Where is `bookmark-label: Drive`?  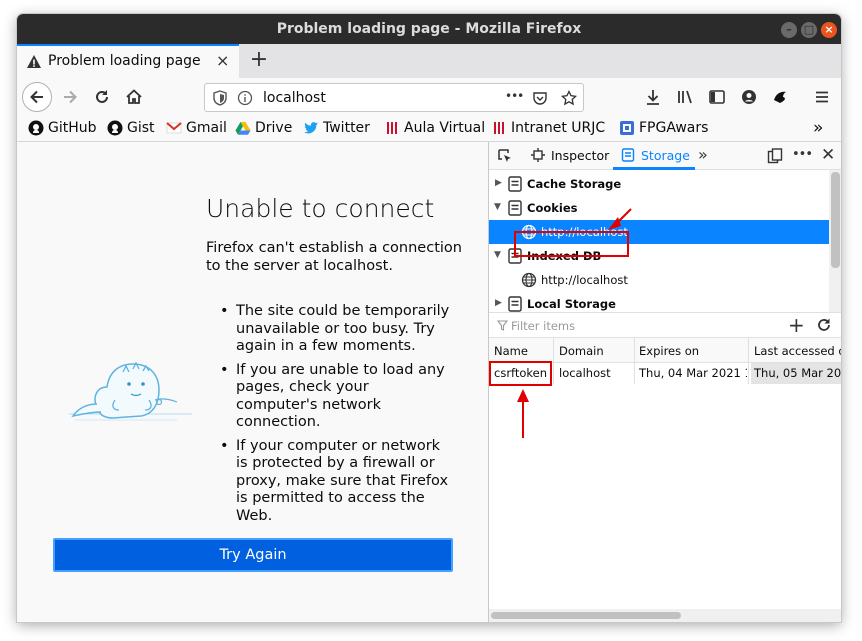 bookmark-label: Drive is located at coordinates (274, 128).